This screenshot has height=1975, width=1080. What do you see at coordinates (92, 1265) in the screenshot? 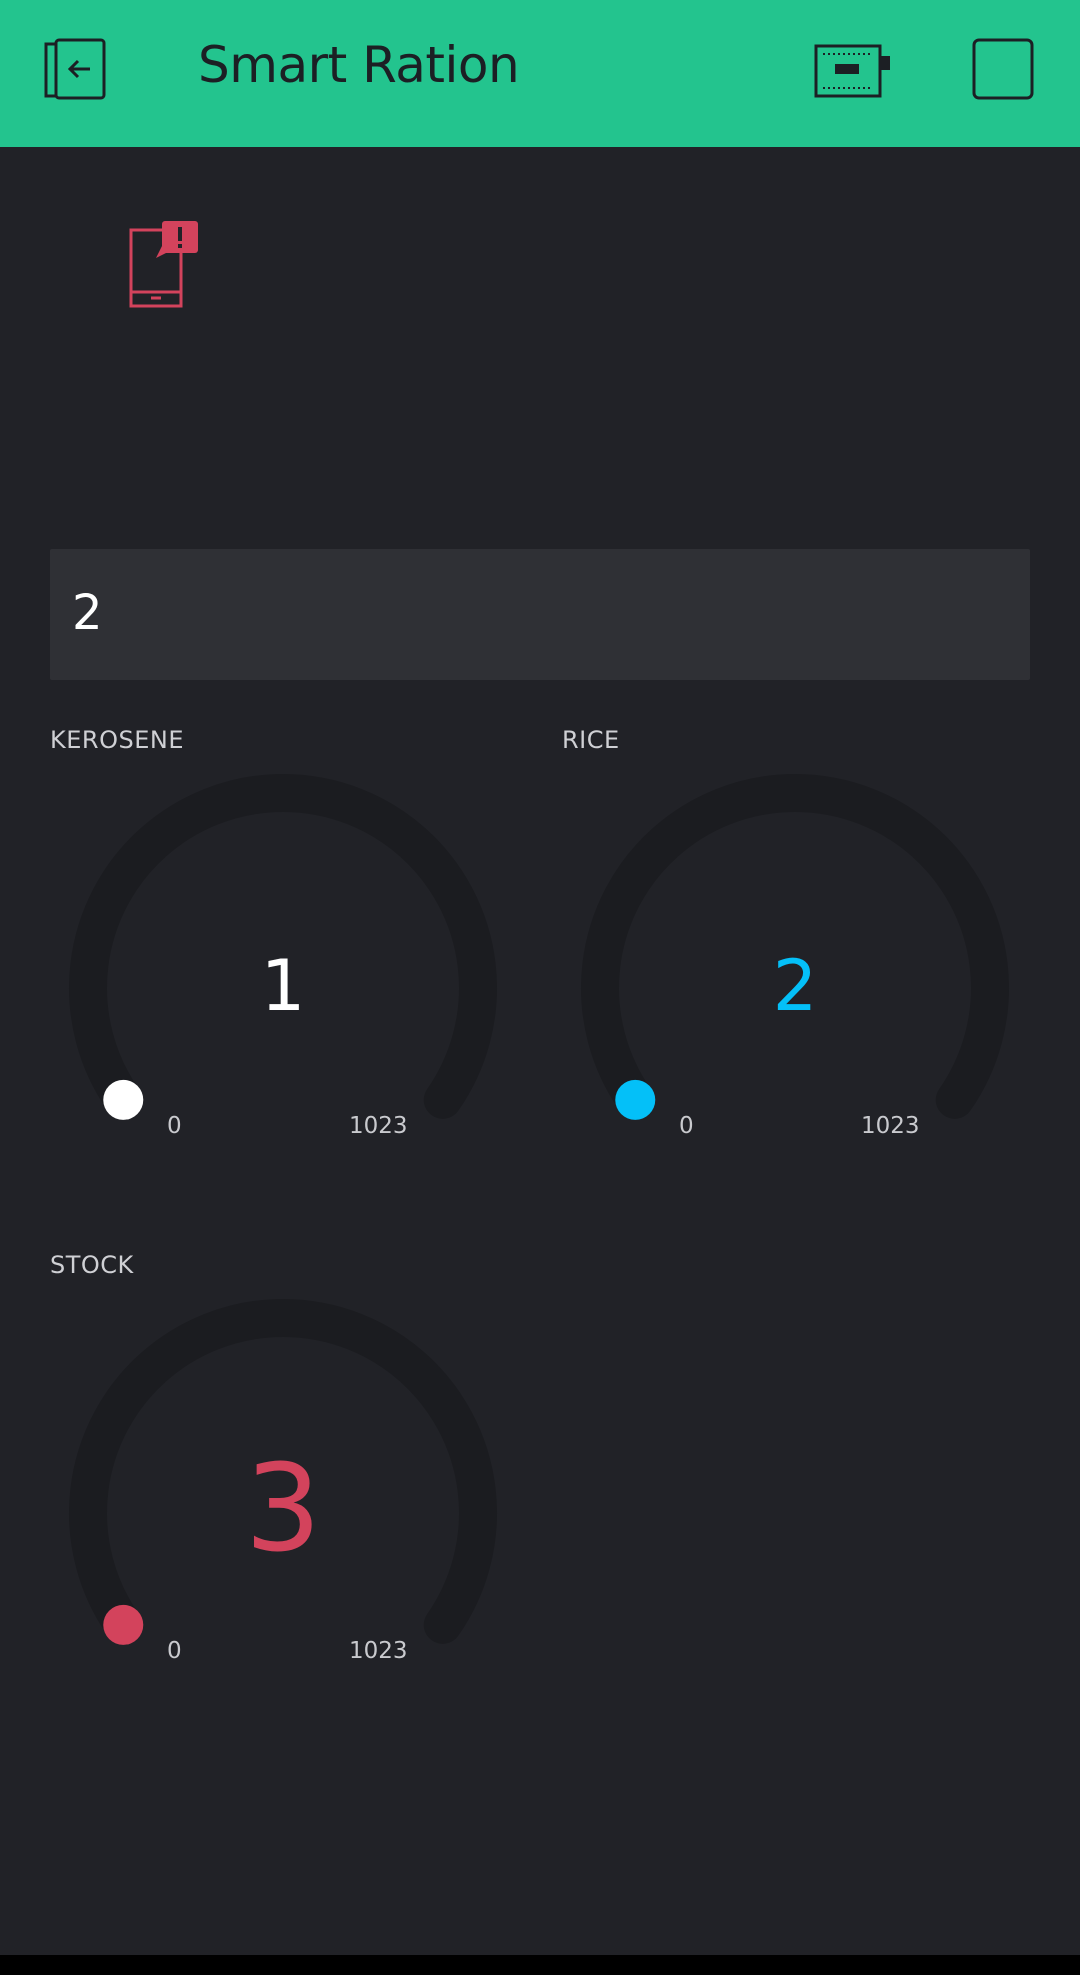
I see `gauge-label-stock: STOCK` at bounding box center [92, 1265].